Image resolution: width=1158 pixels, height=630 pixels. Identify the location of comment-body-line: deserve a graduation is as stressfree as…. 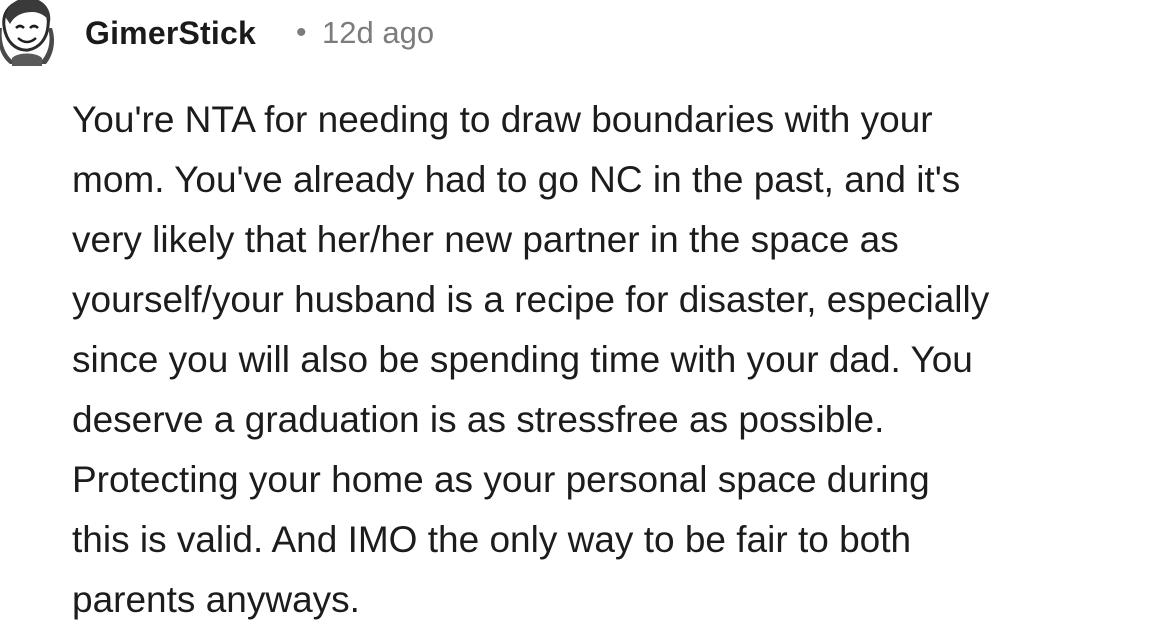
(478, 419).